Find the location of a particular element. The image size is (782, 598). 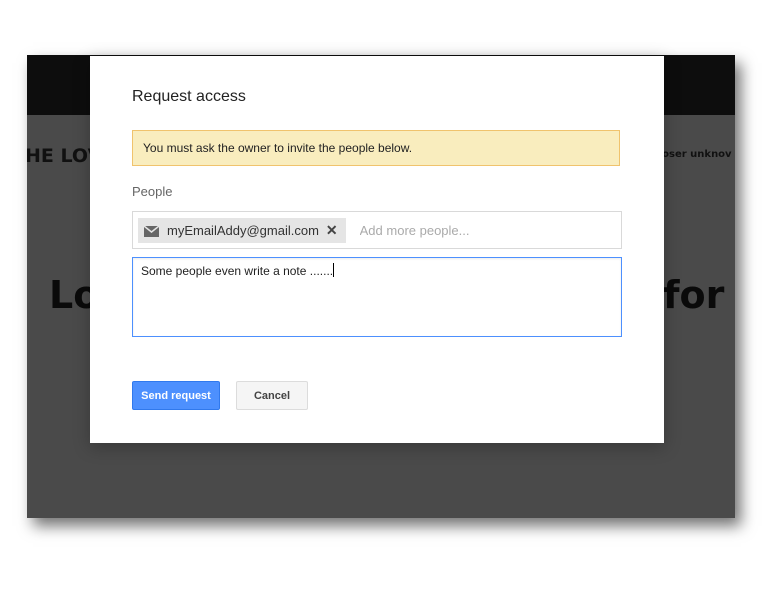

people-field: myEmailAddy@gmail.com ✕ is located at coordinates (377, 230).